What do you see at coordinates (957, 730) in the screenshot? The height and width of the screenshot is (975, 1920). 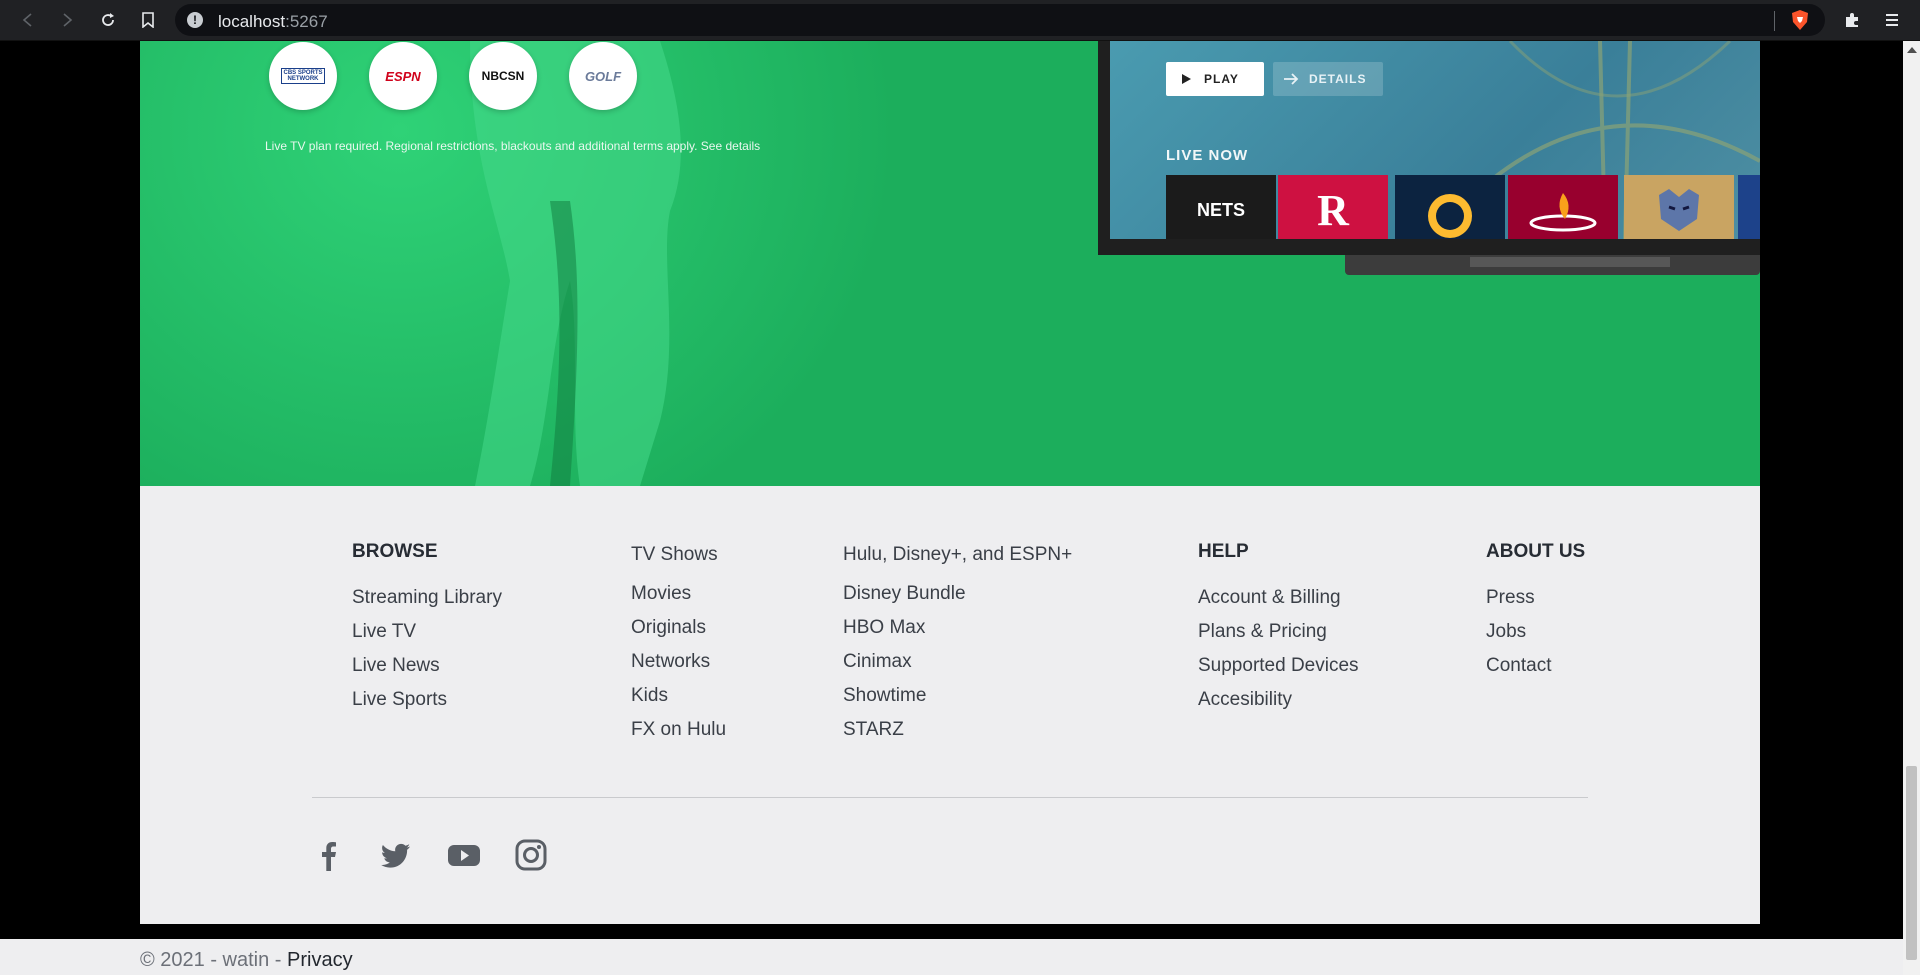 I see `footer-link: STARZ` at bounding box center [957, 730].